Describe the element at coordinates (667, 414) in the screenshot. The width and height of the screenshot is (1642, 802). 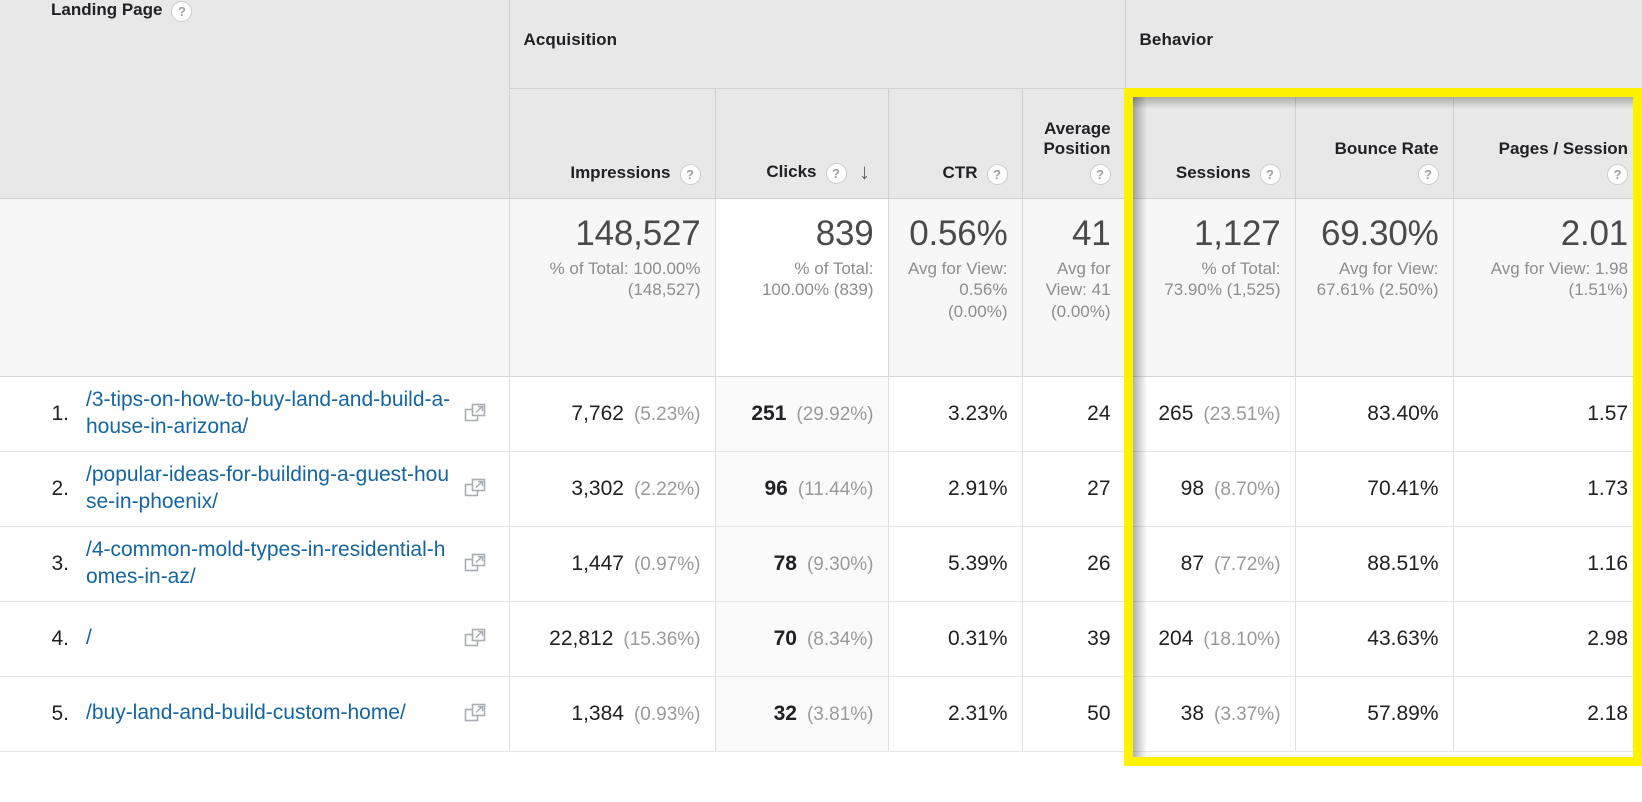
I see `impressions-percent: (5.23%)` at that location.